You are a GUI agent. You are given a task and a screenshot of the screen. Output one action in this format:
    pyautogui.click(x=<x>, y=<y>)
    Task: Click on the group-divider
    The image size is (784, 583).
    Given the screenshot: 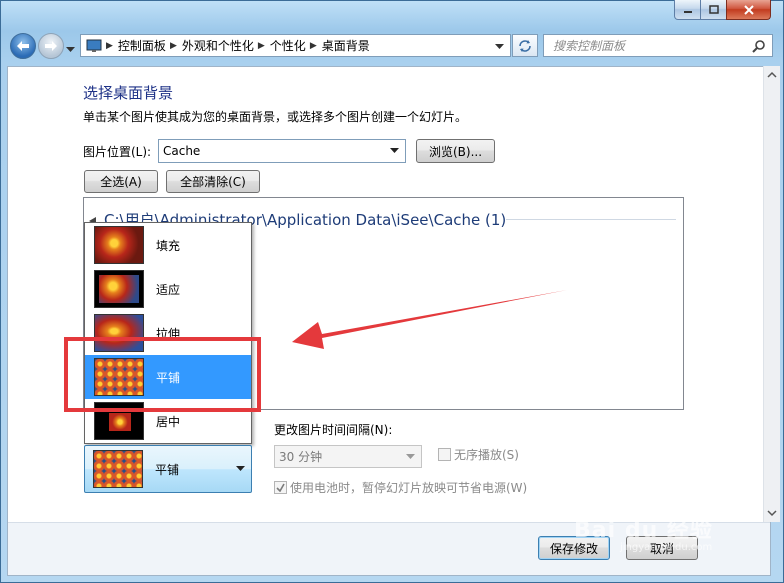 What is the action you would take?
    pyautogui.click(x=591, y=219)
    